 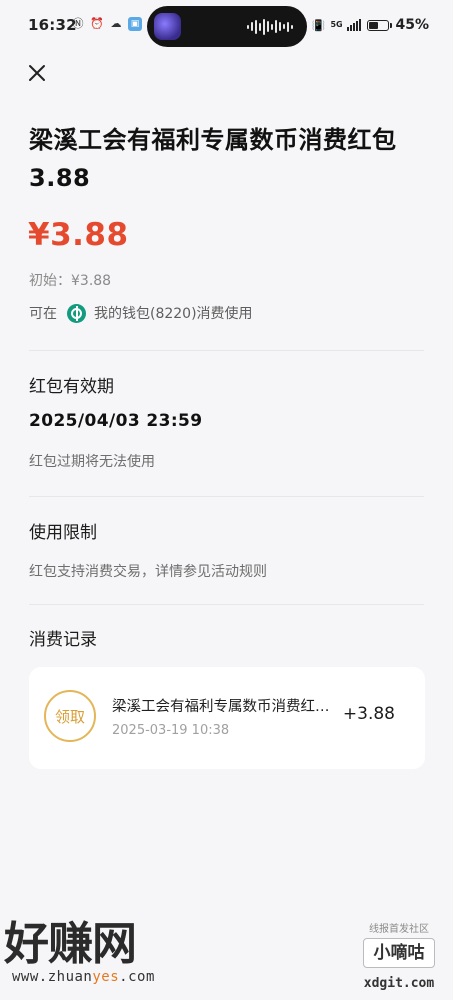 What do you see at coordinates (63, 533) in the screenshot?
I see `restriction-heading: 使用限制` at bounding box center [63, 533].